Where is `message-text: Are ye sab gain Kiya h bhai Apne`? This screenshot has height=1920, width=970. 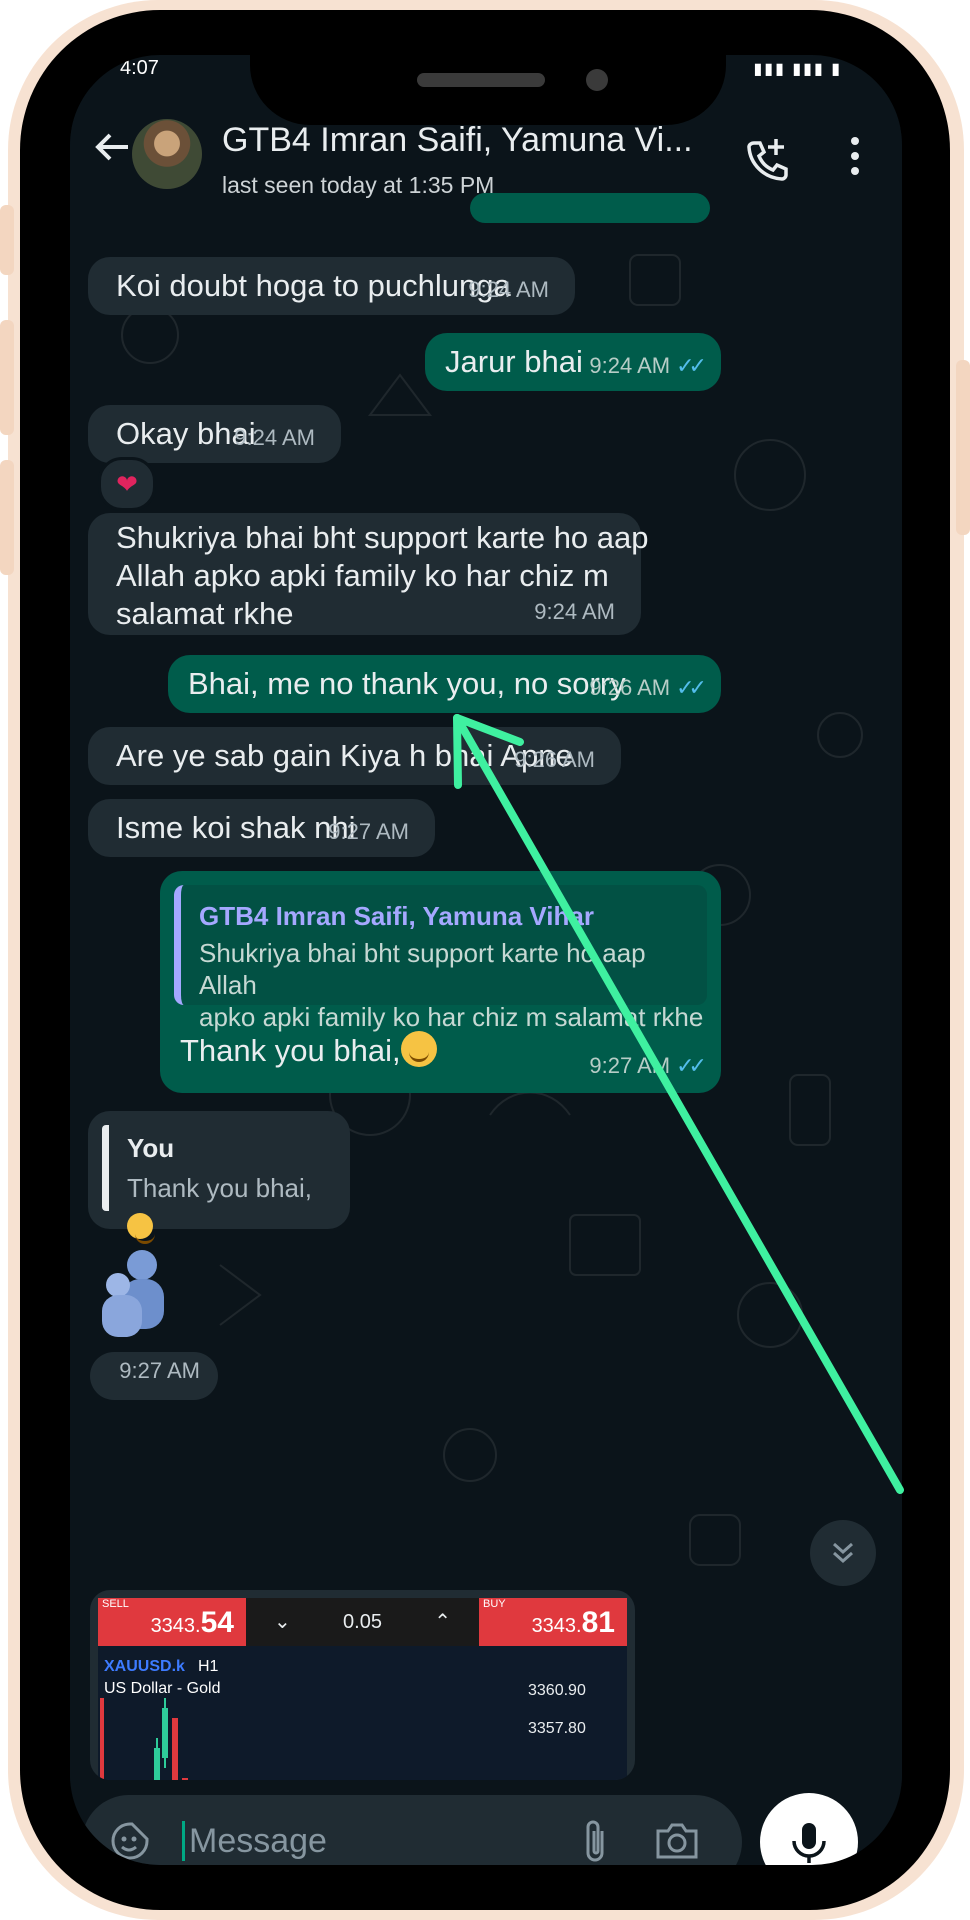 message-text: Are ye sab gain Kiya h bhai Apne is located at coordinates (344, 755).